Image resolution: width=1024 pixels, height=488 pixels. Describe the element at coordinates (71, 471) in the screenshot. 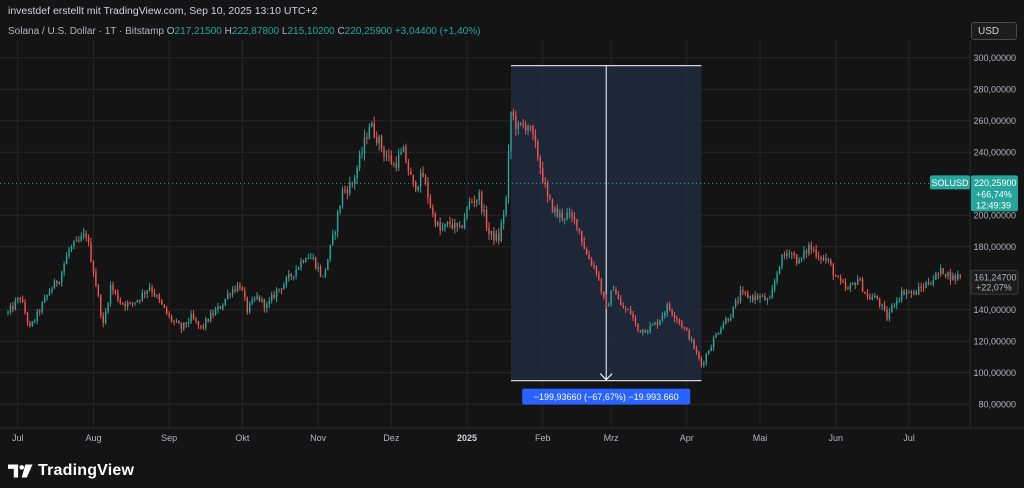

I see `tradingview-logo: TradingView` at that location.